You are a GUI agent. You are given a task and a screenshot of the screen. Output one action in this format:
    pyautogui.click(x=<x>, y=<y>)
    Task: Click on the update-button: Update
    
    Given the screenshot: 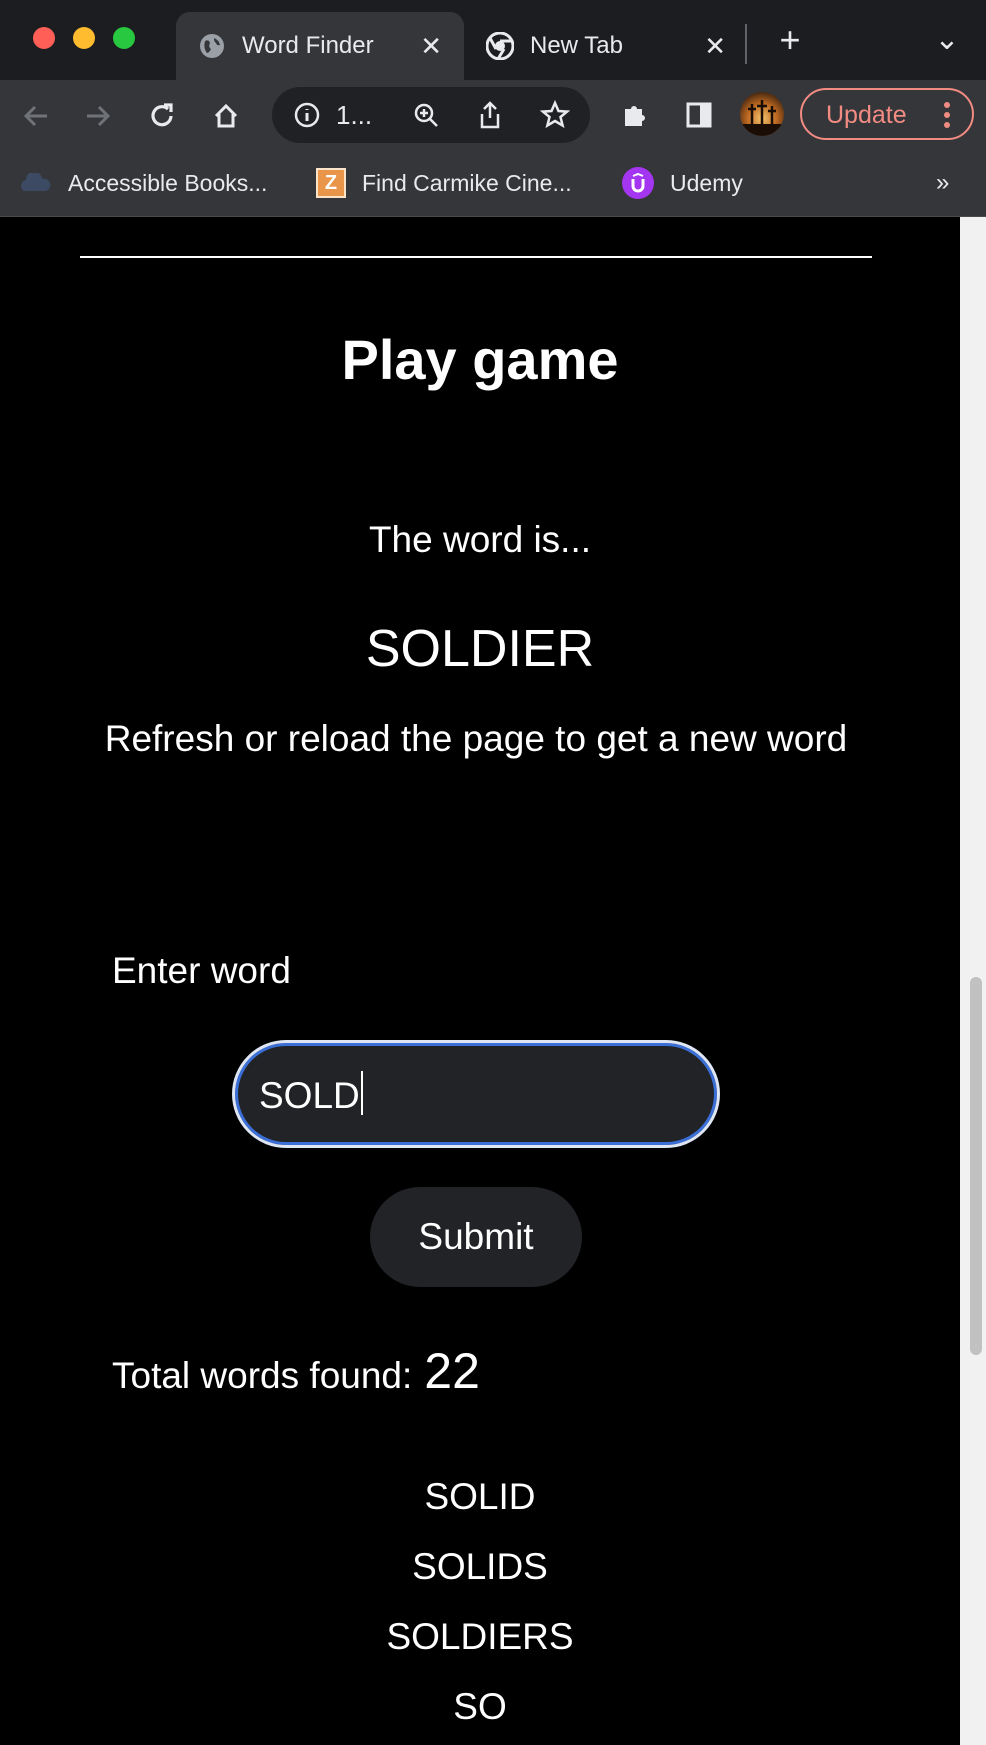 What is the action you would take?
    pyautogui.click(x=887, y=114)
    